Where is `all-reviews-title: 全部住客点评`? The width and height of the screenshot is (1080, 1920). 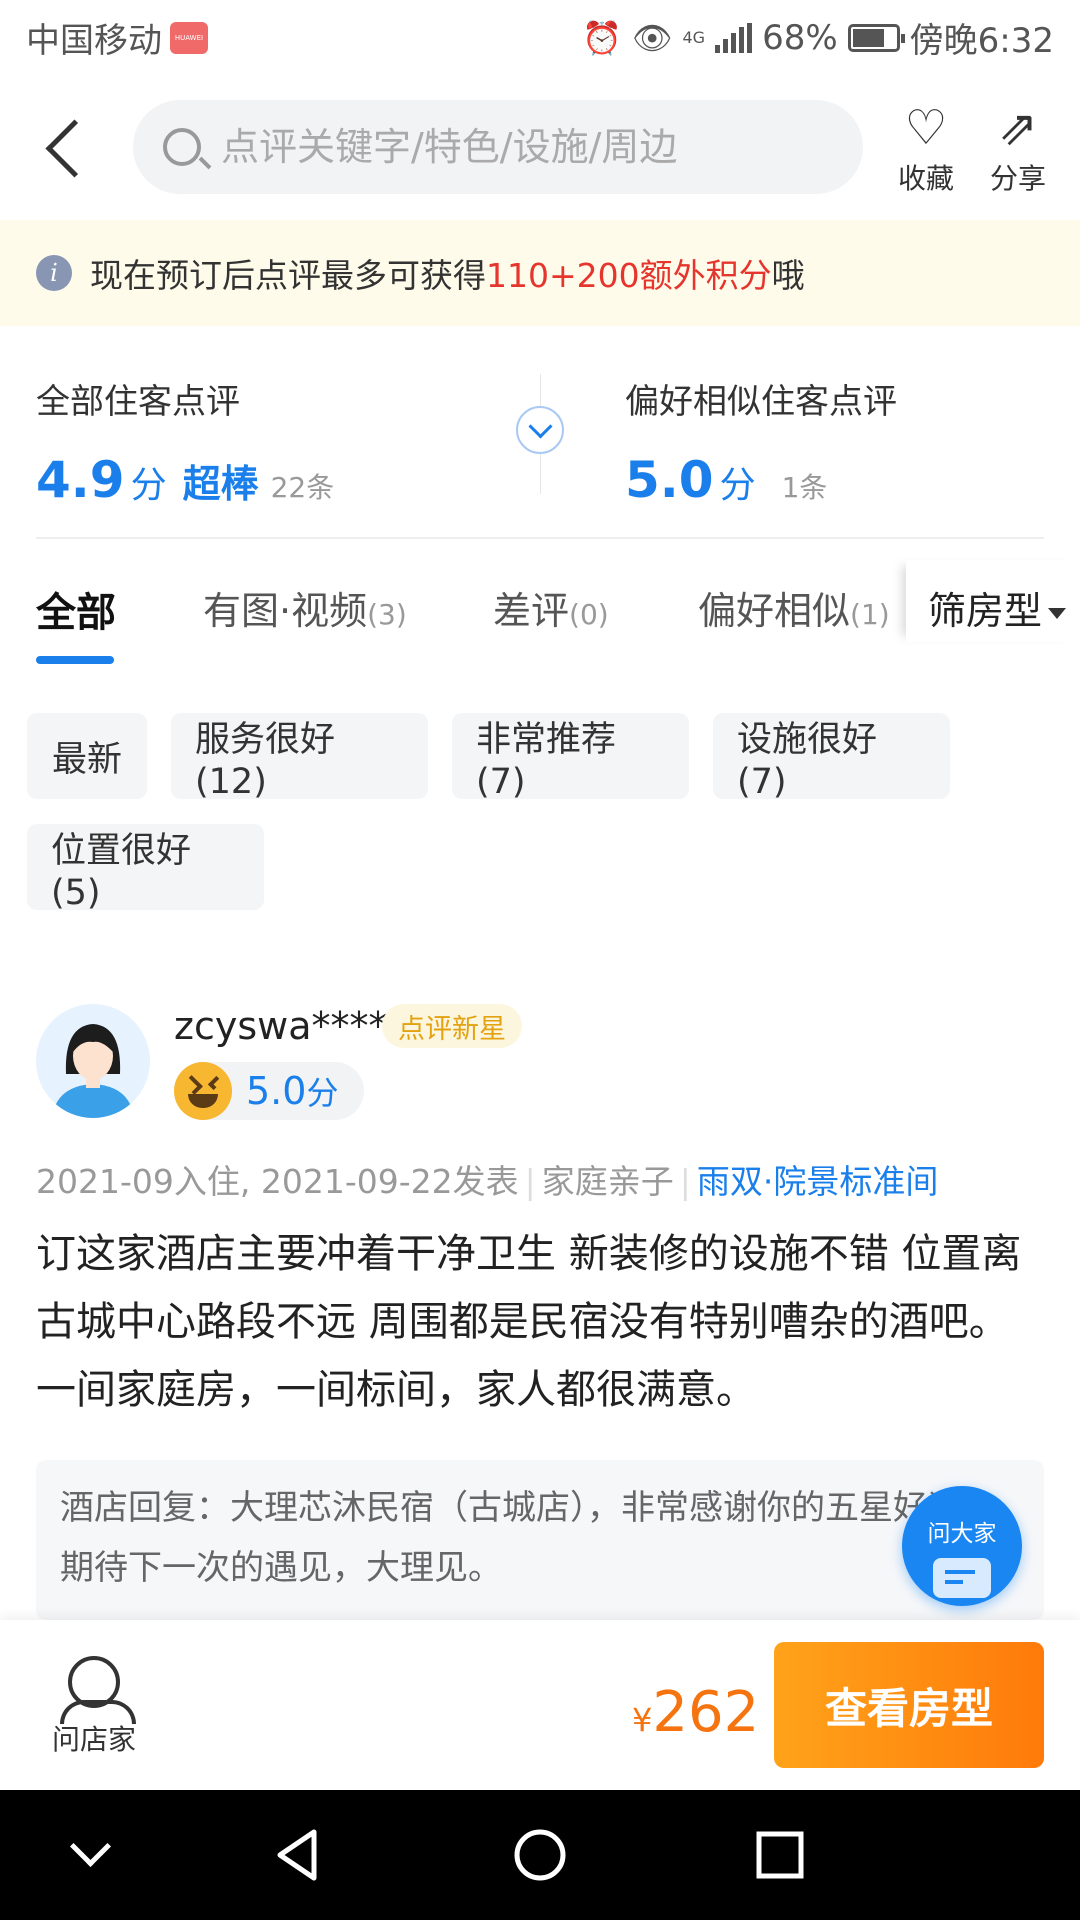
all-reviews-title: 全部住客点评 is located at coordinates (138, 402).